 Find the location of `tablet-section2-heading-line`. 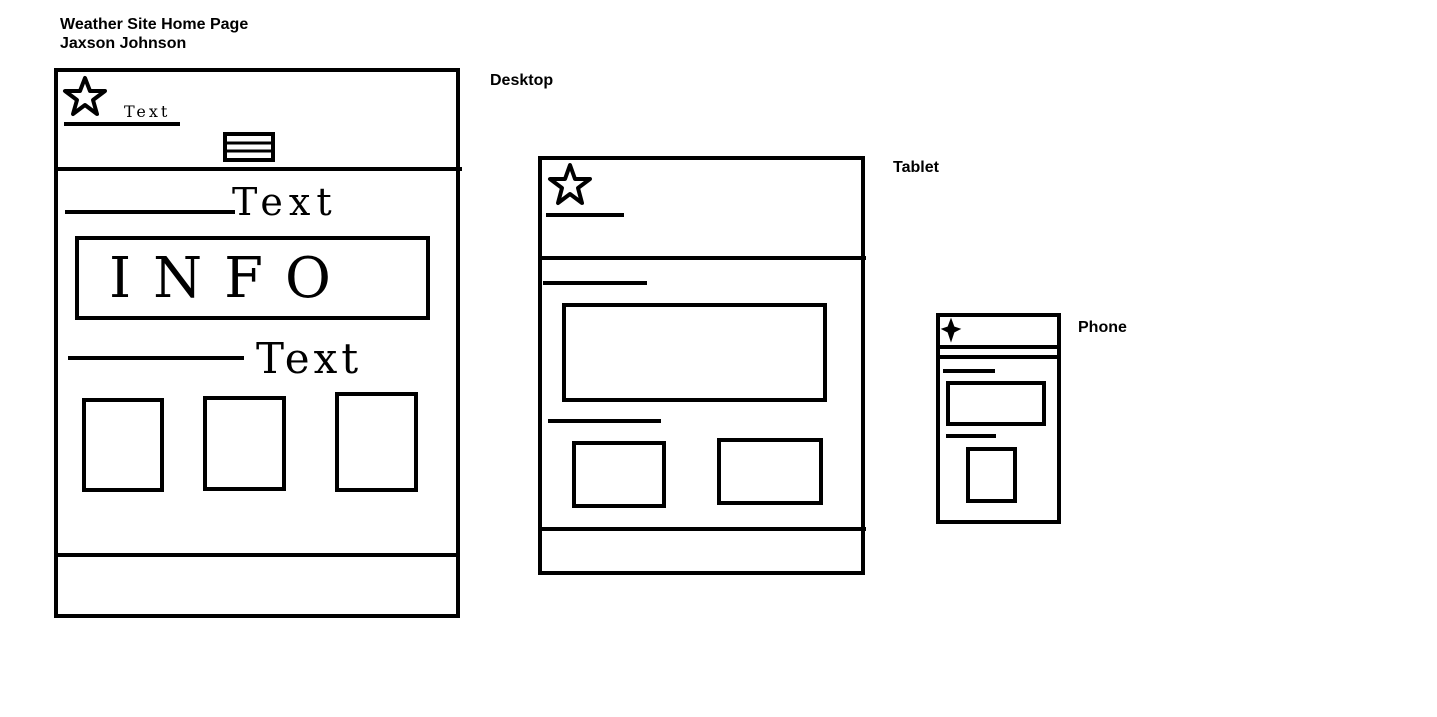

tablet-section2-heading-line is located at coordinates (604, 421).